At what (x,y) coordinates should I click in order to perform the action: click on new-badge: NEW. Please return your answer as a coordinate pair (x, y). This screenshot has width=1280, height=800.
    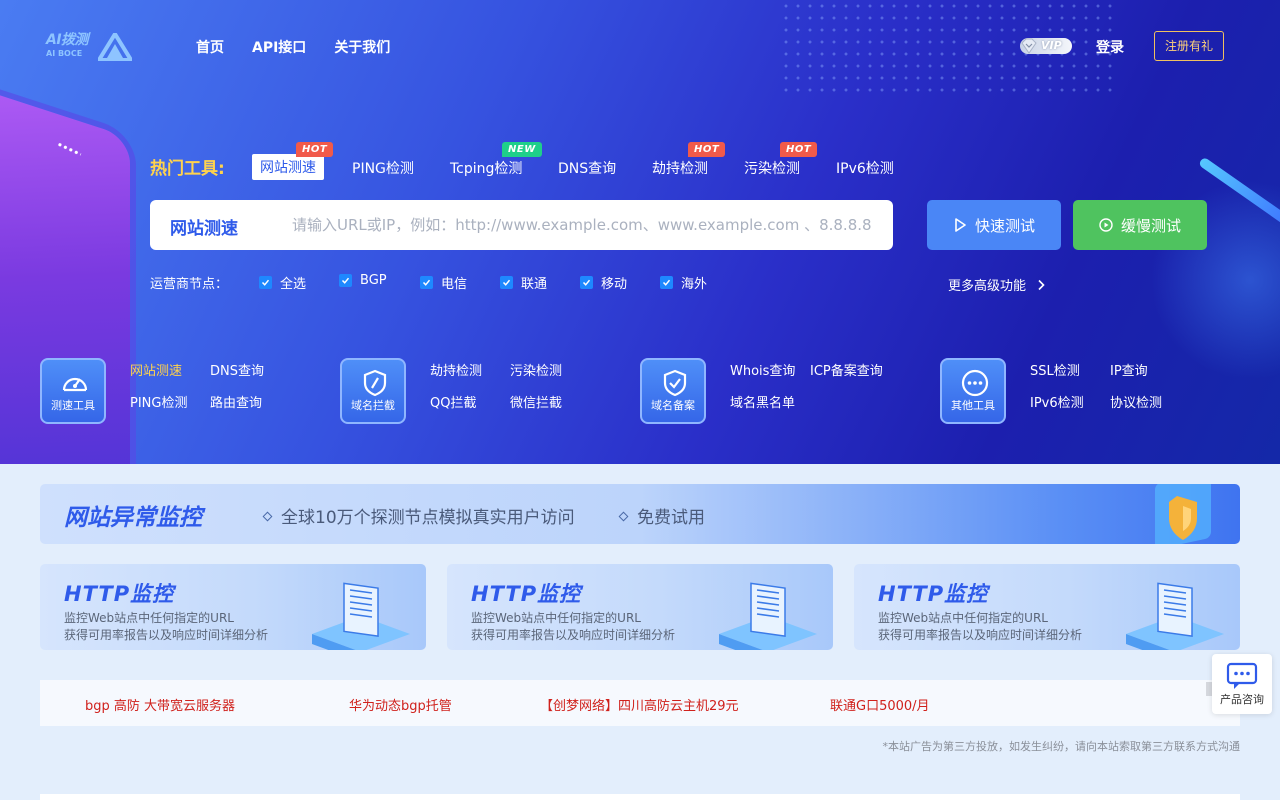
    Looking at the image, I should click on (522, 149).